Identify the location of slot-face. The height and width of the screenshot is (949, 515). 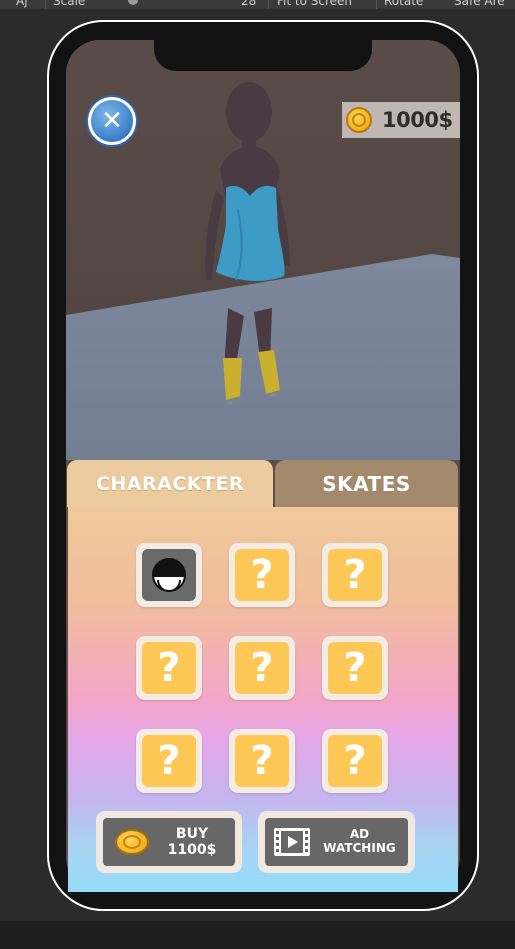
(169, 575).